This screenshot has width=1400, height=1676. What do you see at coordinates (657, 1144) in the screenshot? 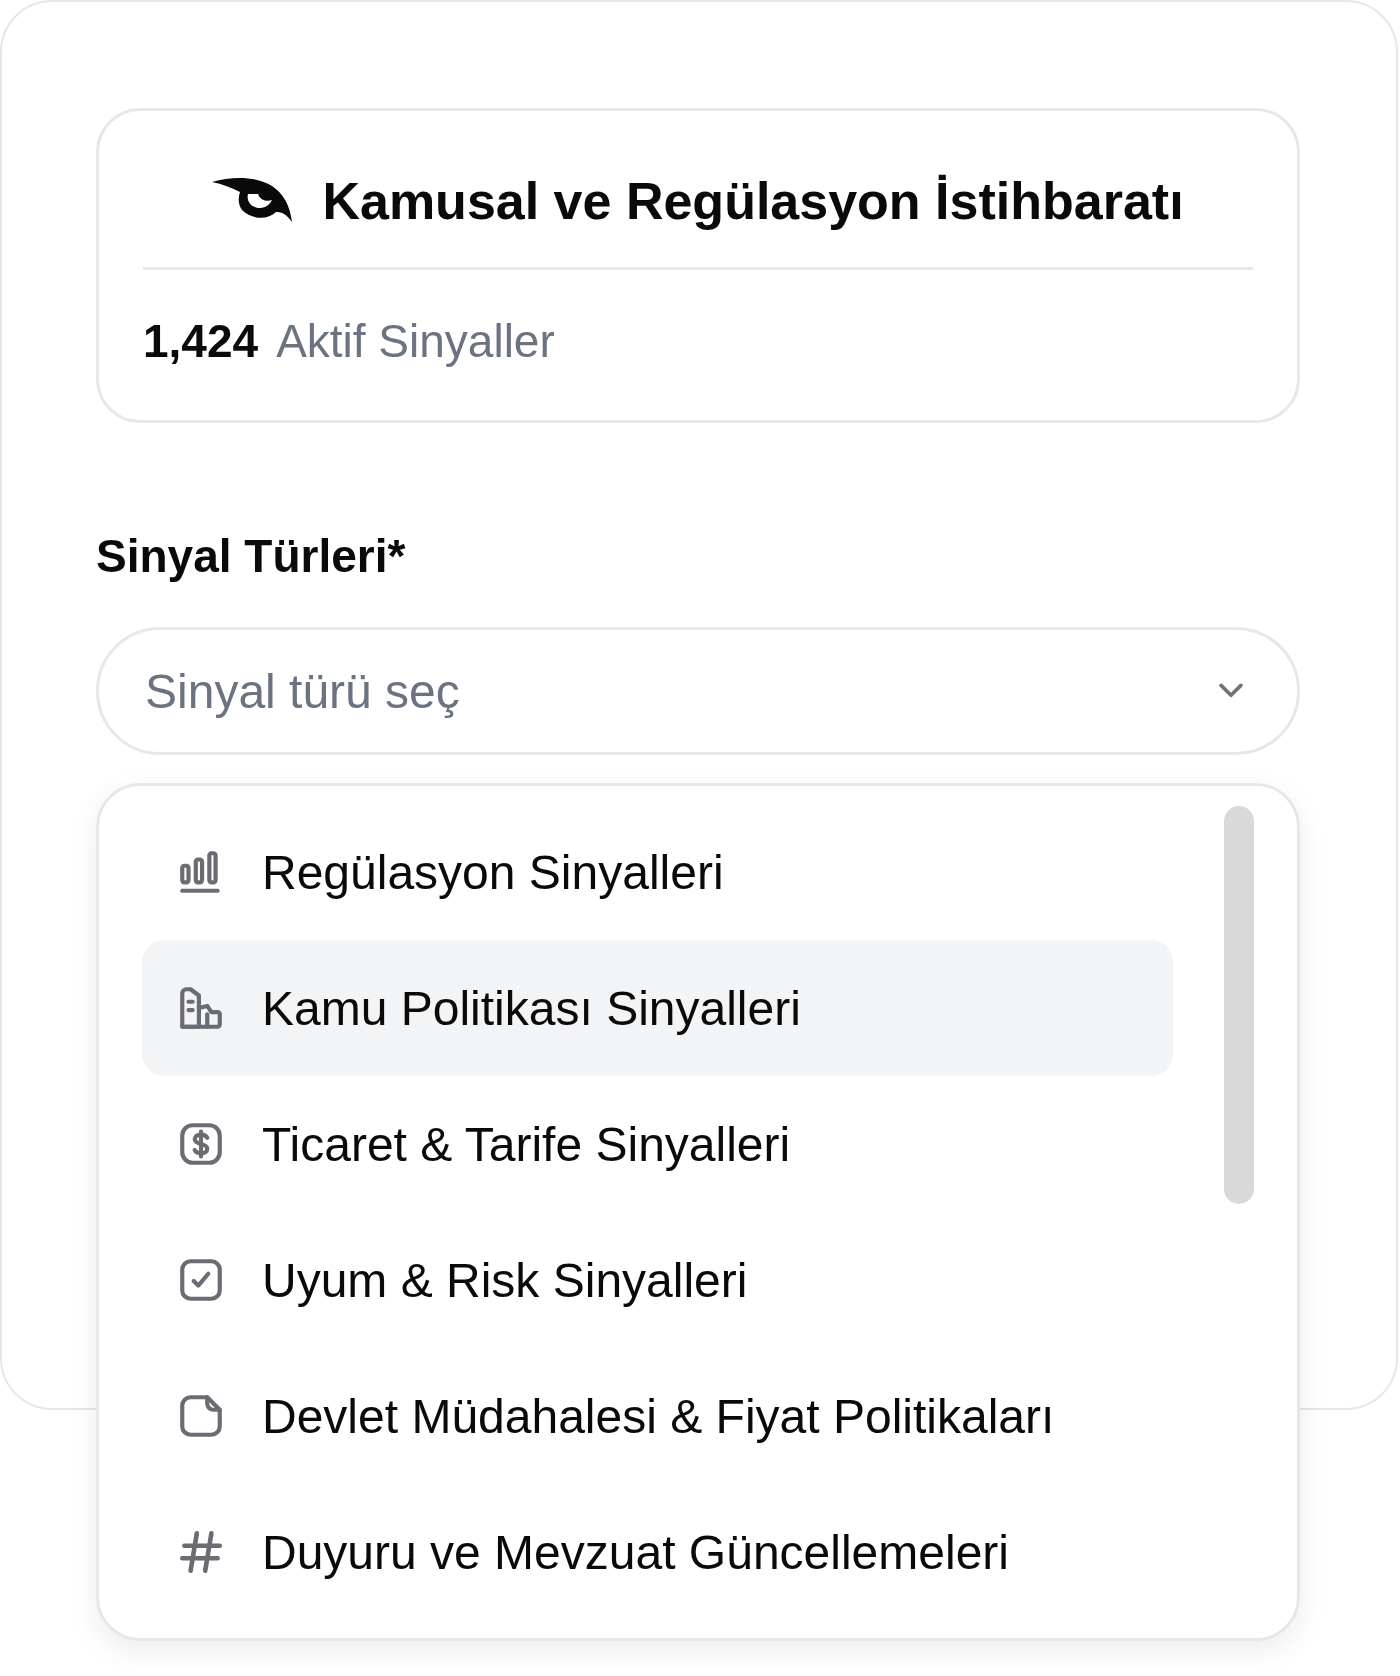
I see `dropdown-option: Ticaret & Tarife Sinyalleri` at bounding box center [657, 1144].